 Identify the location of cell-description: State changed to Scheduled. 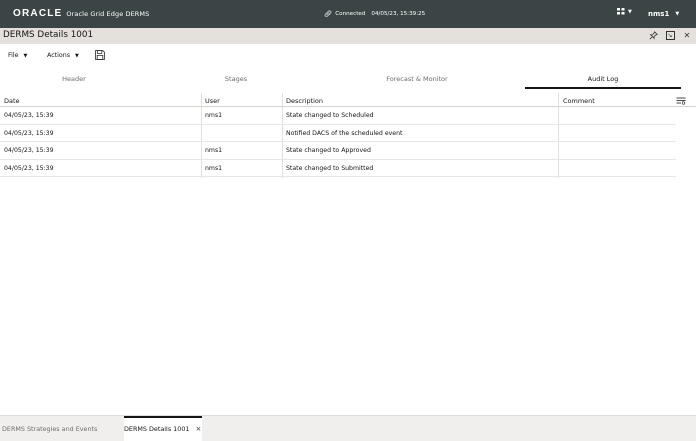
(330, 115).